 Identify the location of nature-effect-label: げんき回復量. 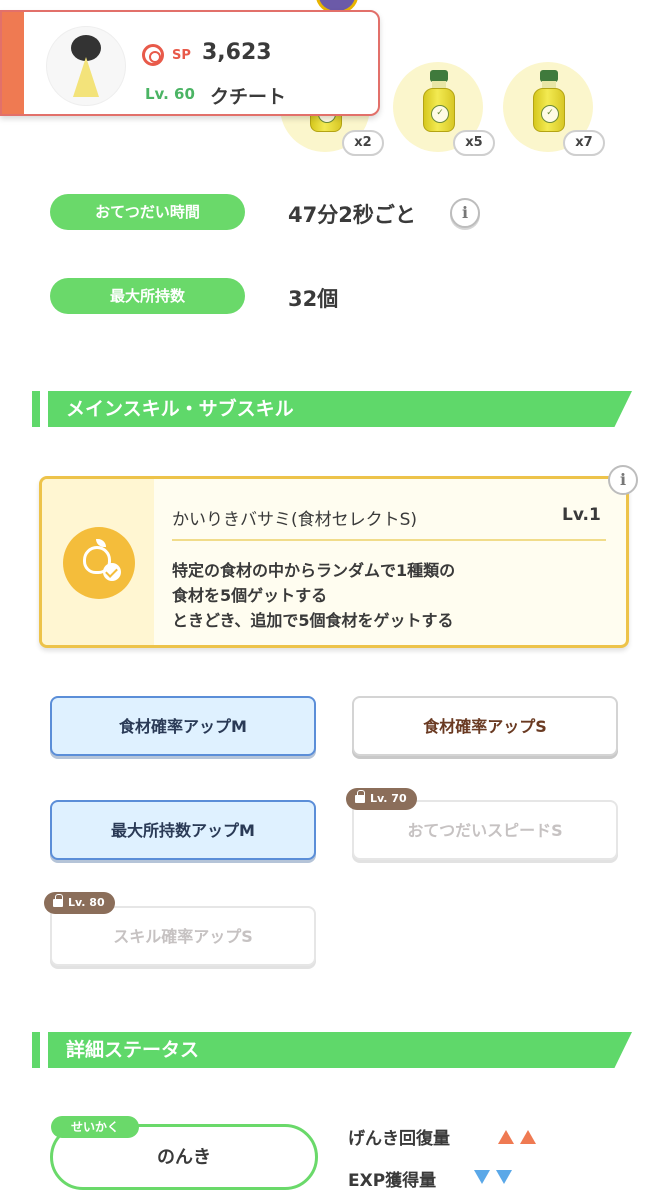
(399, 1139).